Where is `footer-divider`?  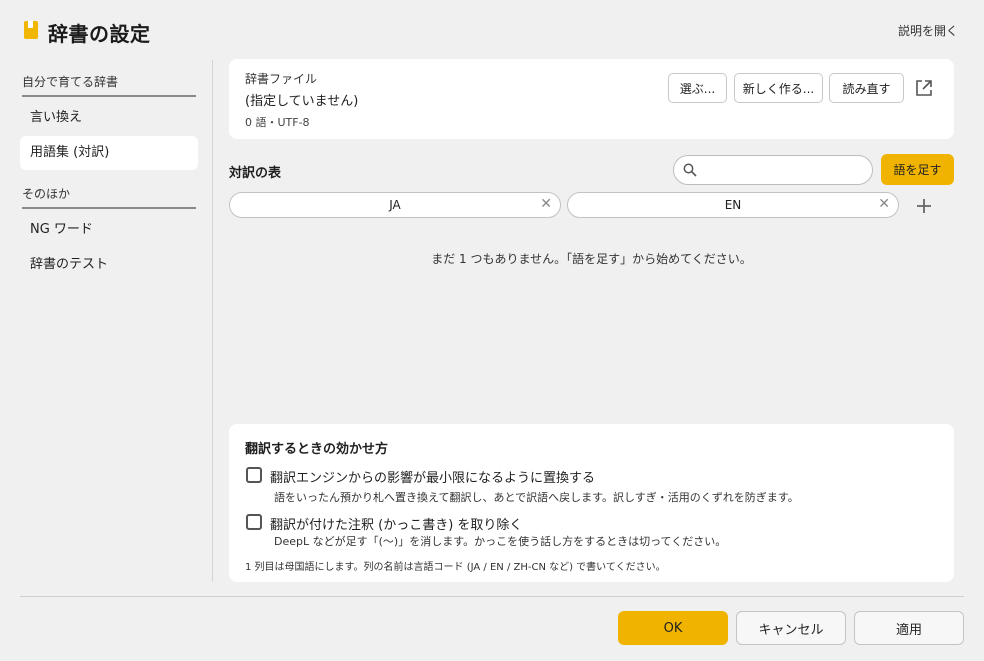
footer-divider is located at coordinates (492, 596).